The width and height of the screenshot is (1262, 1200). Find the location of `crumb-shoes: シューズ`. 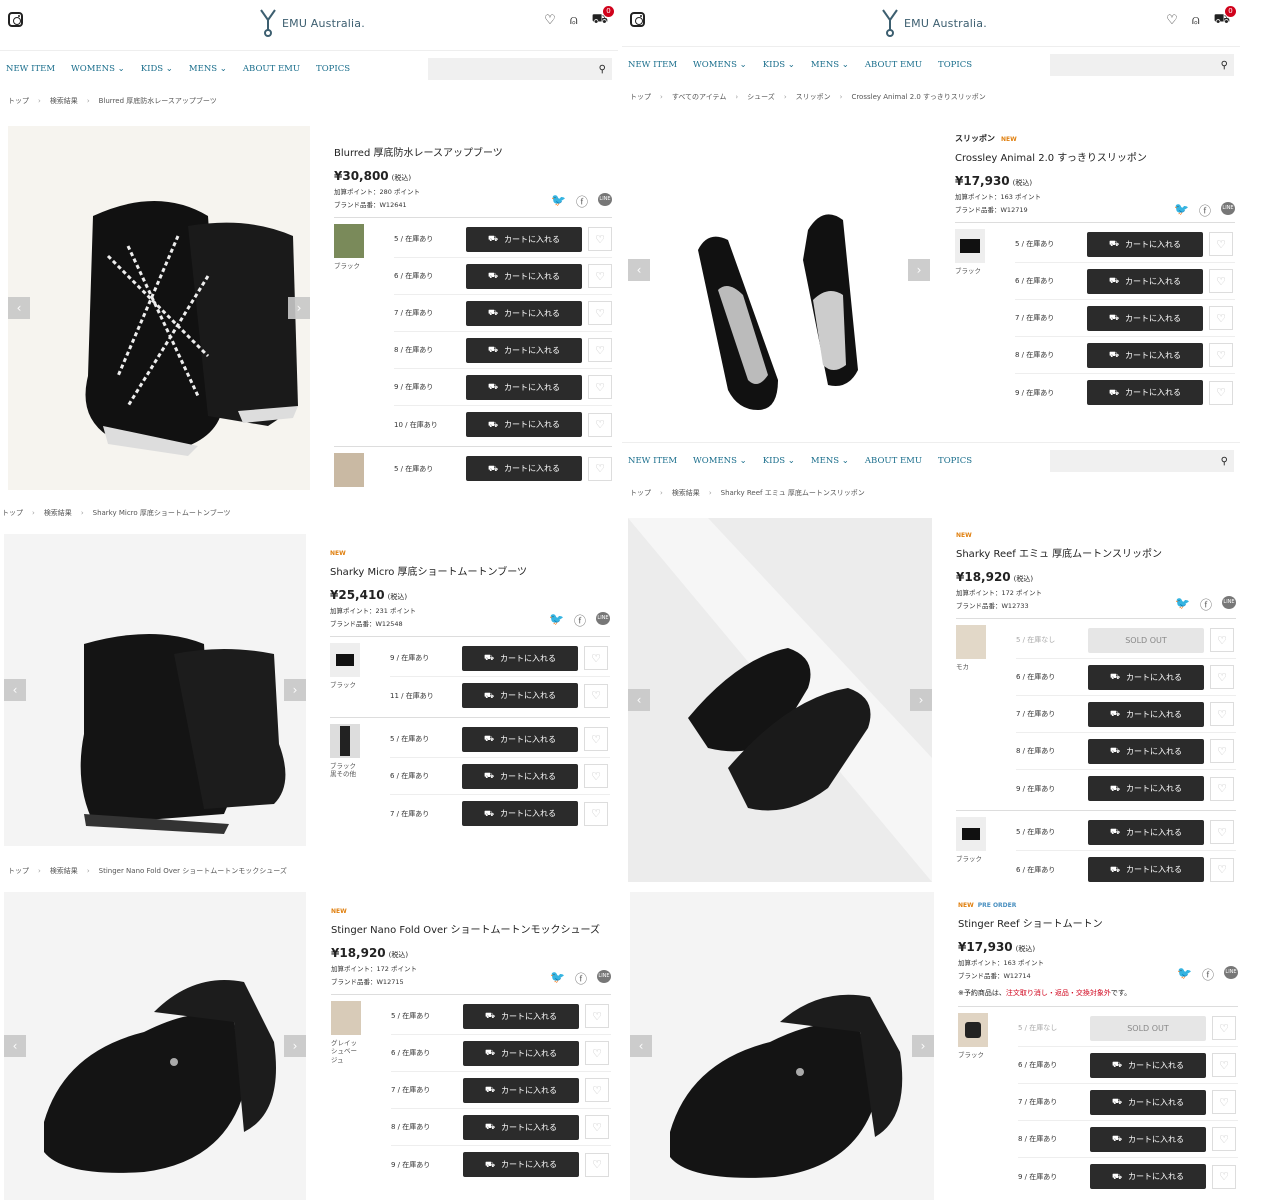

crumb-shoes: シューズ is located at coordinates (761, 97).